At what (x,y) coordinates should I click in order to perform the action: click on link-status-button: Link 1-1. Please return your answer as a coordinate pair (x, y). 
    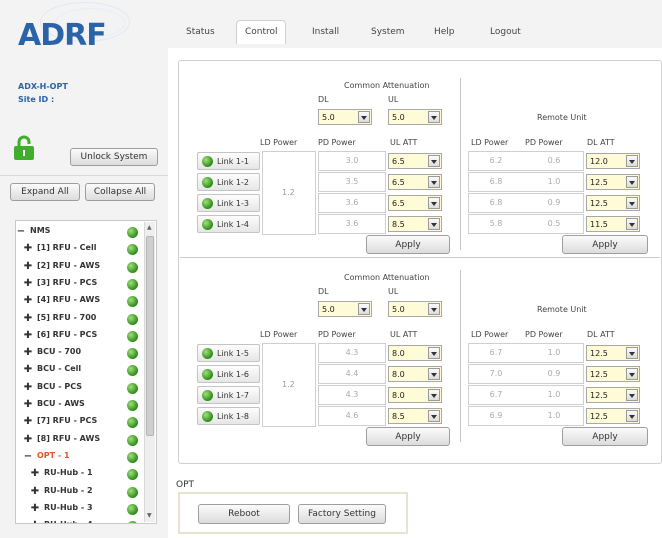
    Looking at the image, I should click on (228, 161).